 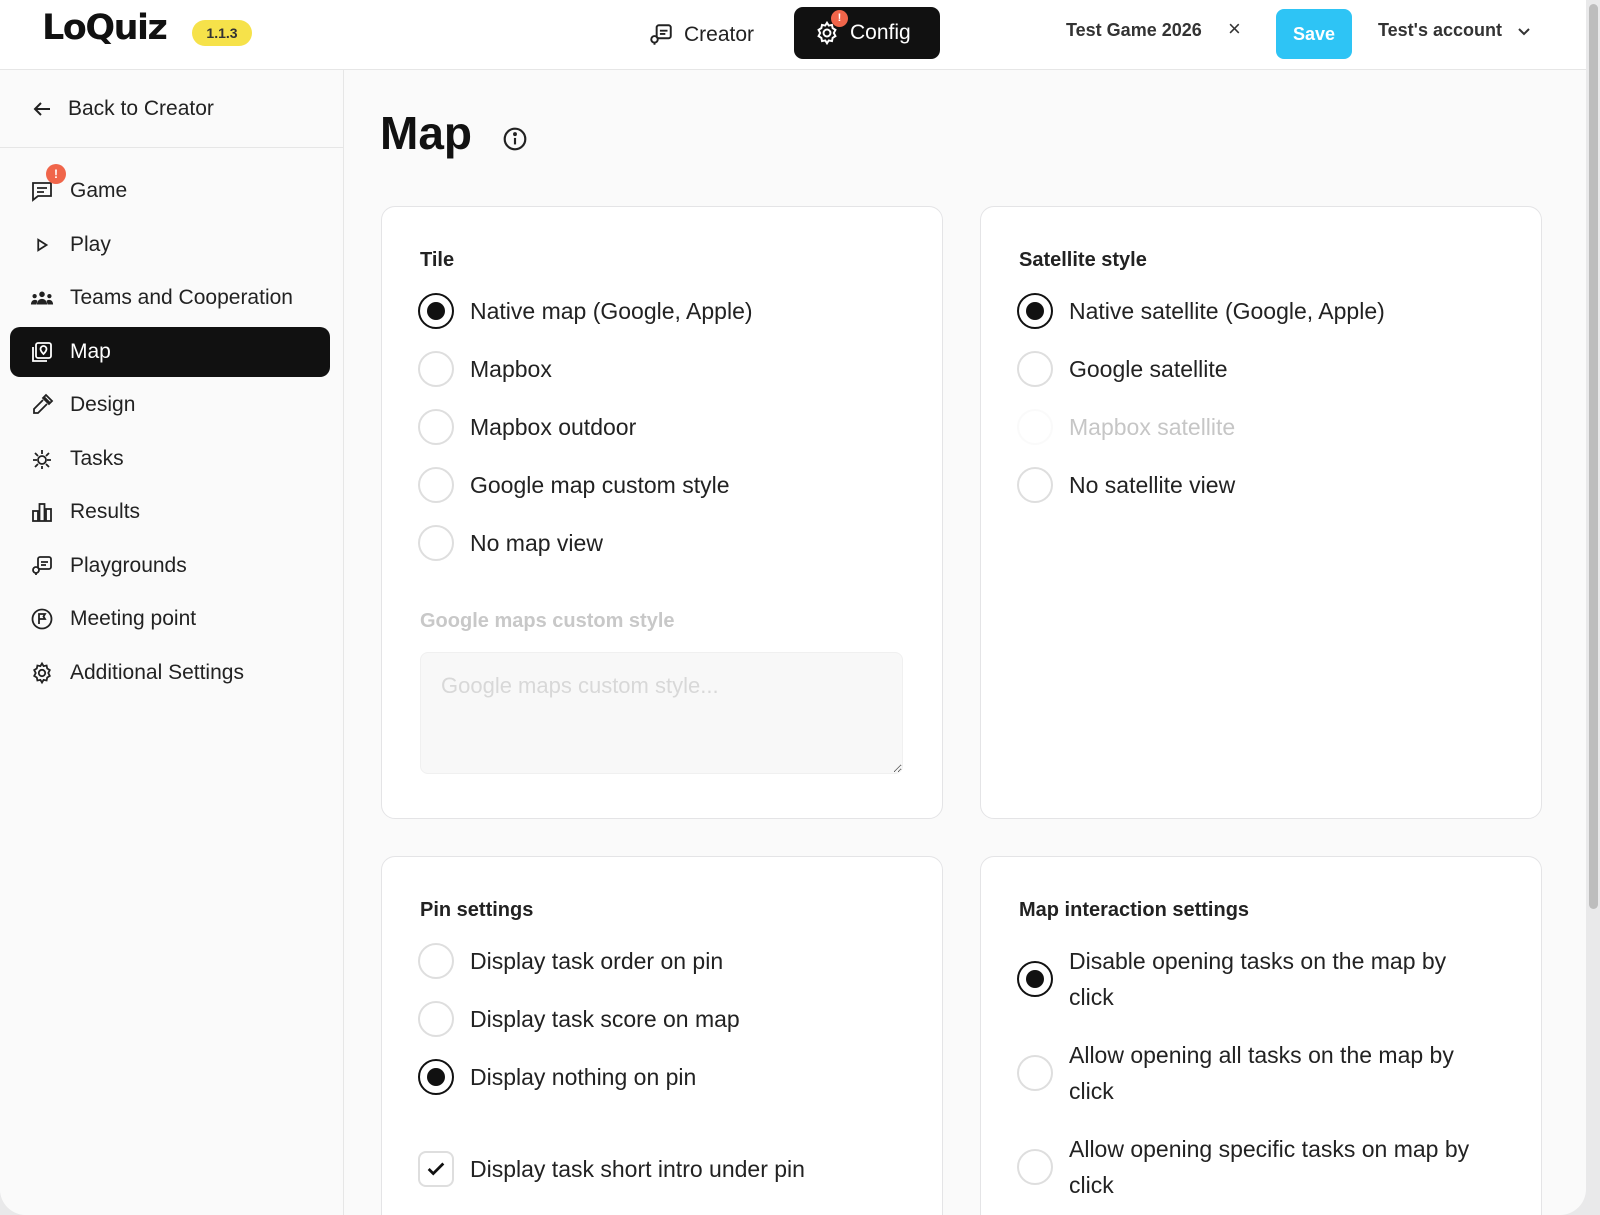 I want to click on option-label: Google map custom style, so click(x=600, y=485).